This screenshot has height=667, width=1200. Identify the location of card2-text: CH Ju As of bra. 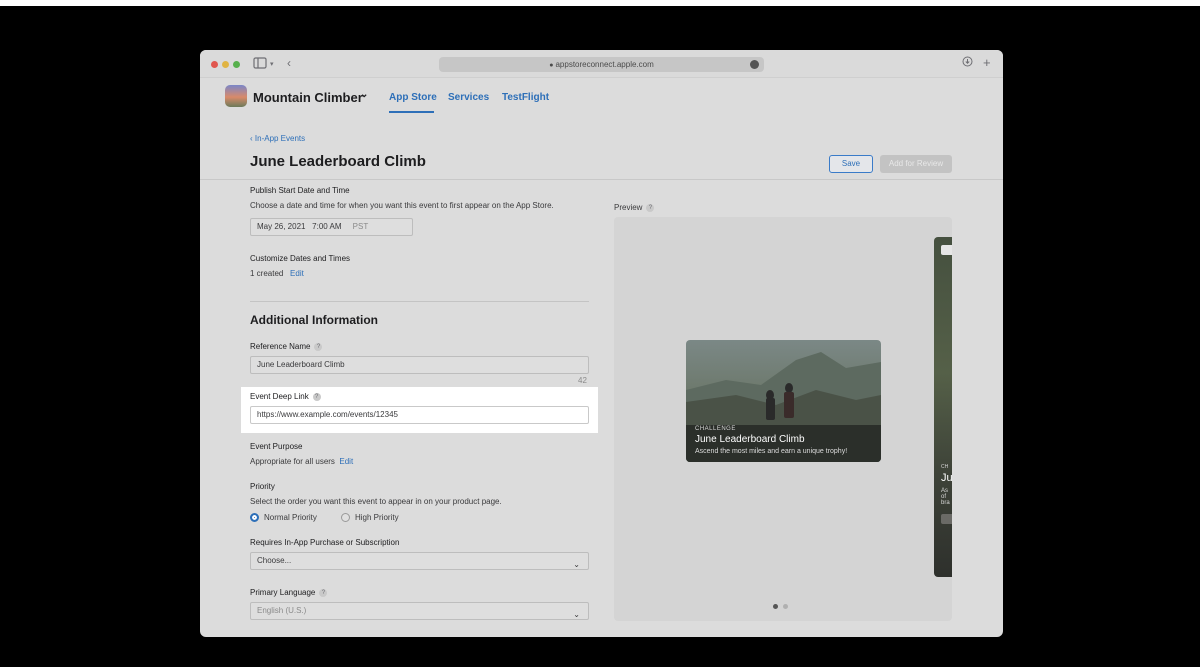
(946, 494).